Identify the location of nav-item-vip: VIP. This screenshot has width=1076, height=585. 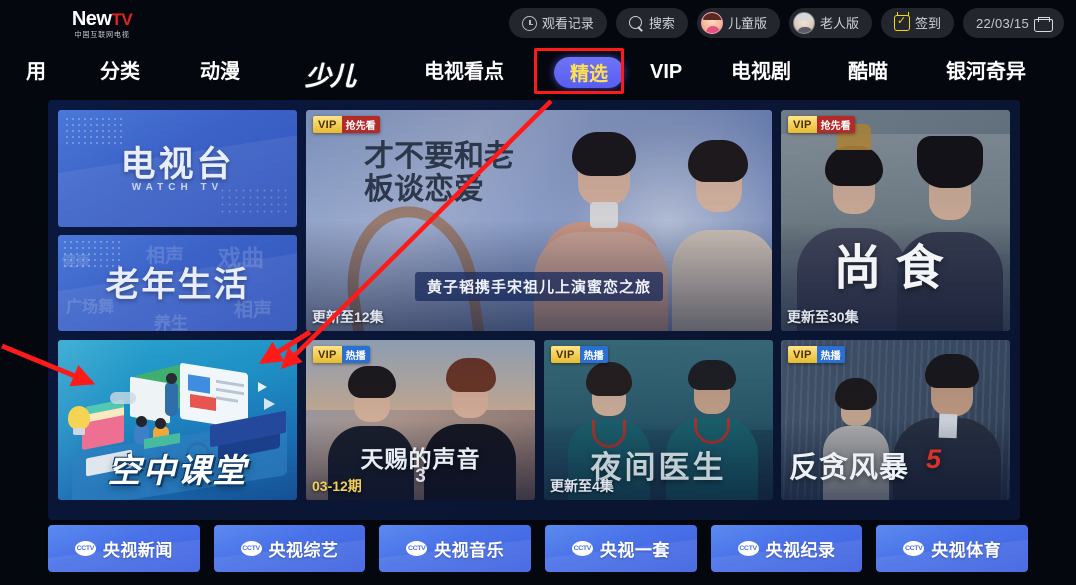
(666, 72).